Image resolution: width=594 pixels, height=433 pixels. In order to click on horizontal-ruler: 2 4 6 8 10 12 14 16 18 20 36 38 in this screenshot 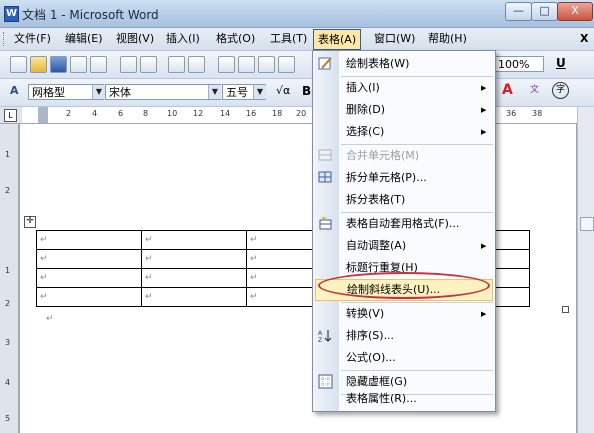, I will do `click(308, 115)`.